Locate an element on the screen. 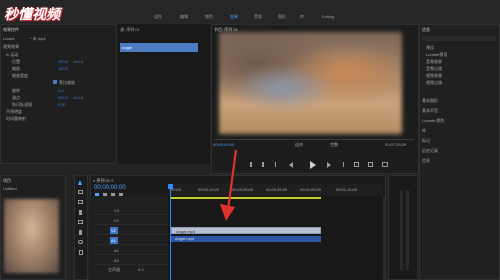 The image size is (500, 280). tab-effects: 效果 is located at coordinates (234, 17).